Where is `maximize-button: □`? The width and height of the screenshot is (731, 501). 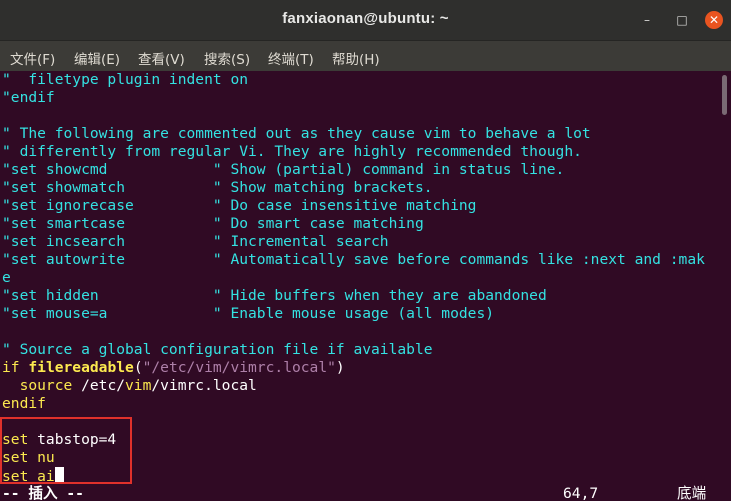 maximize-button: □ is located at coordinates (682, 20).